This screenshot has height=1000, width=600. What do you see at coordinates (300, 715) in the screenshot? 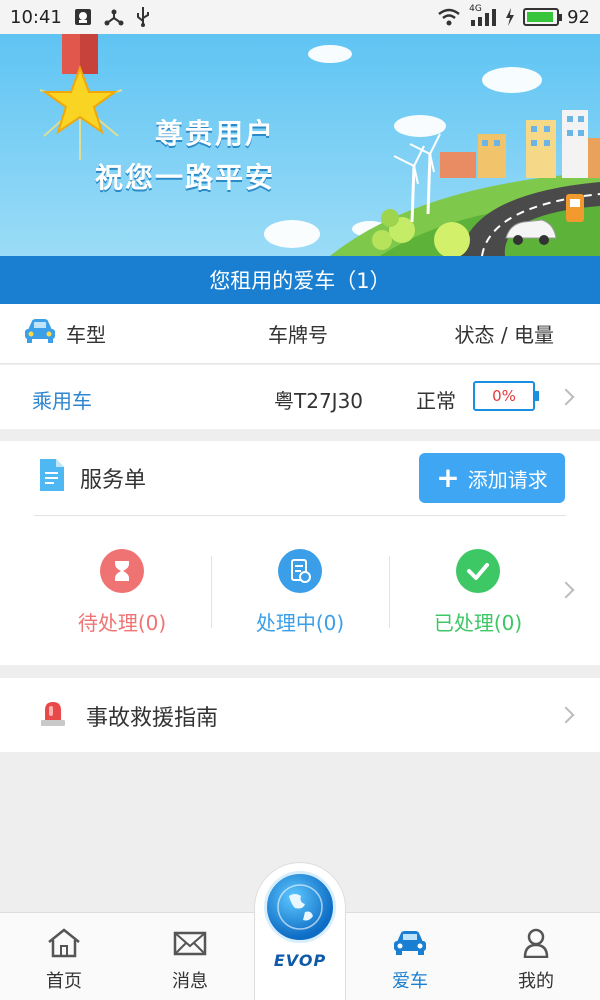
I see `accident-rescue-guide: 事故救援指南` at bounding box center [300, 715].